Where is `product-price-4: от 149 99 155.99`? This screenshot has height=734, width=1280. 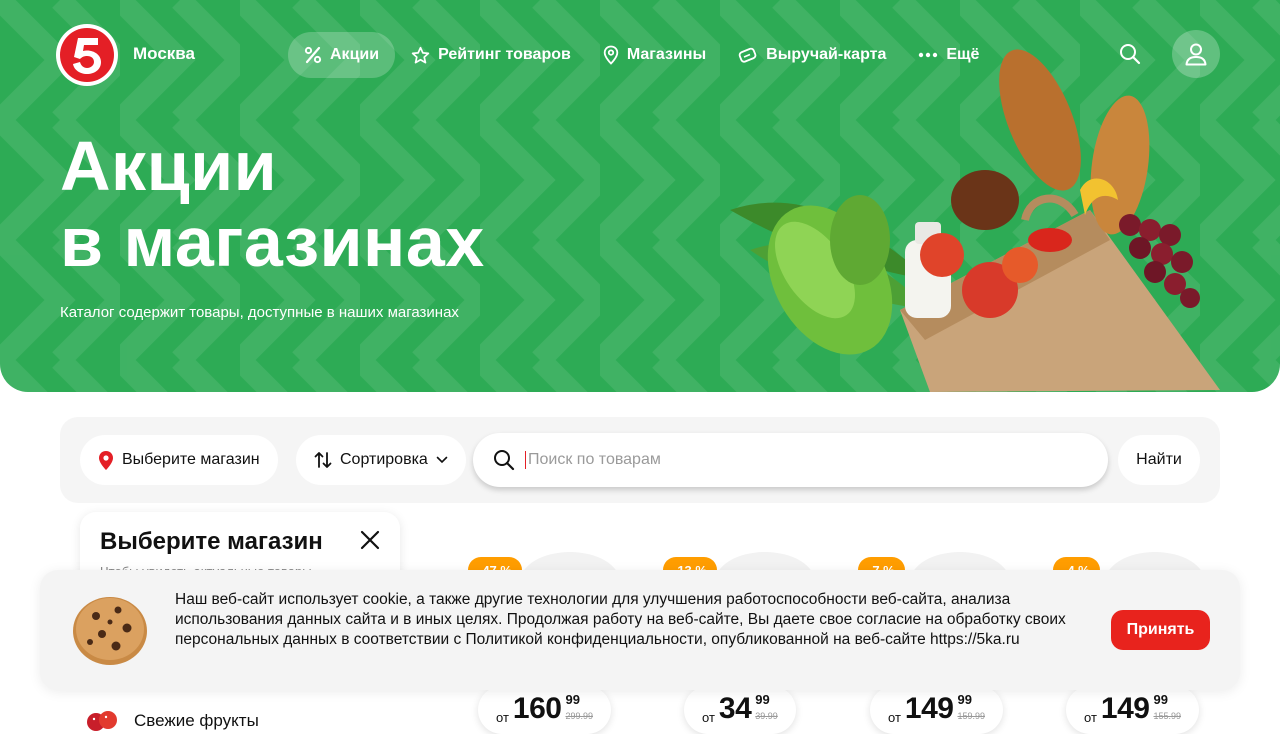 product-price-4: от 149 99 155.99 is located at coordinates (1132, 710).